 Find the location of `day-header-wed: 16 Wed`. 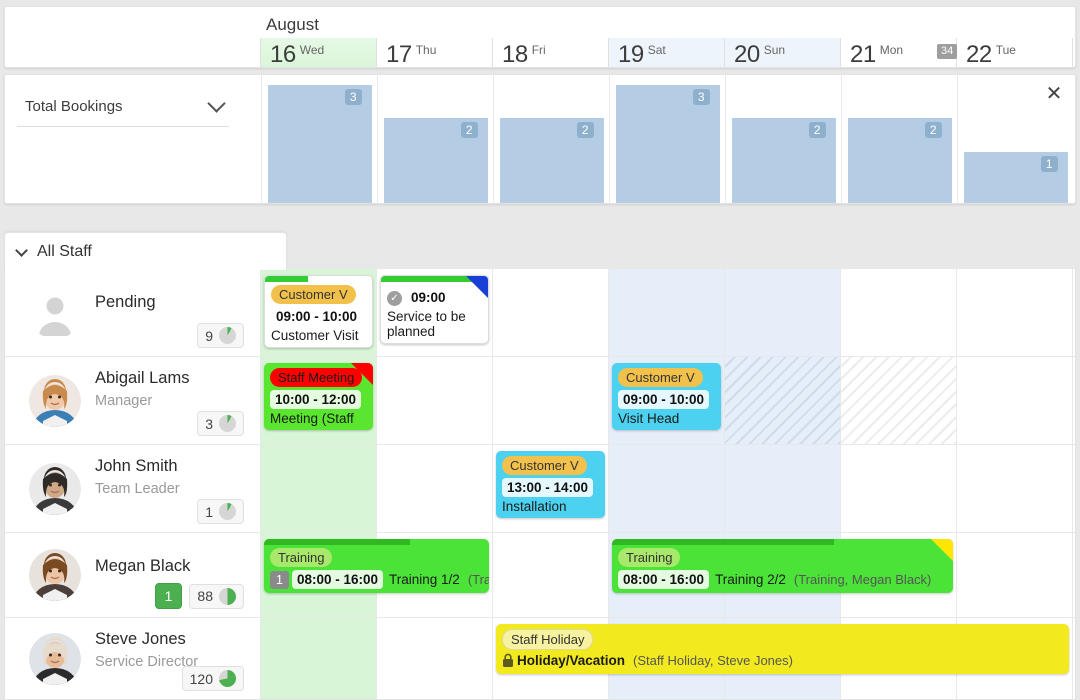

day-header-wed: 16 Wed is located at coordinates (319, 52).